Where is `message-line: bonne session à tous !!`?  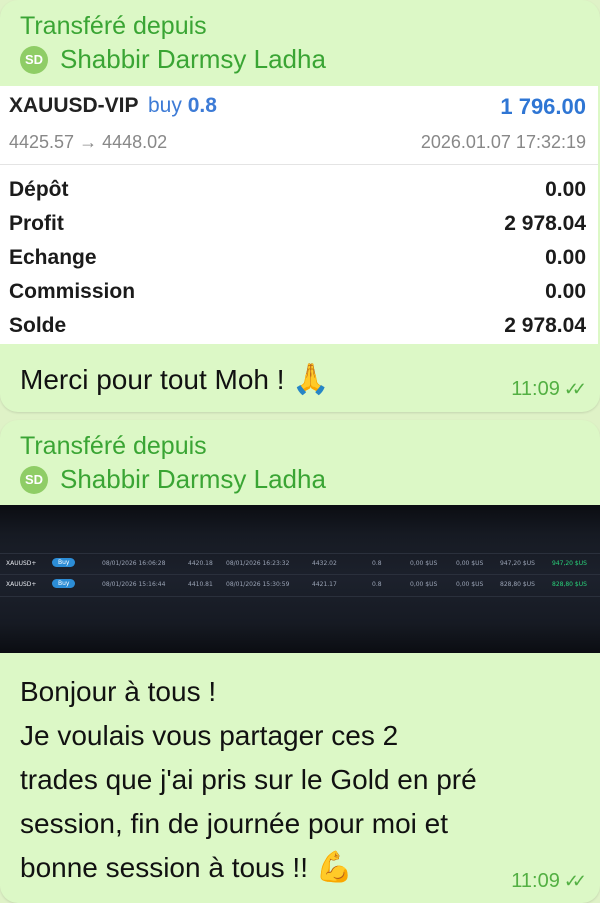 message-line: bonne session à tous !! is located at coordinates (164, 867).